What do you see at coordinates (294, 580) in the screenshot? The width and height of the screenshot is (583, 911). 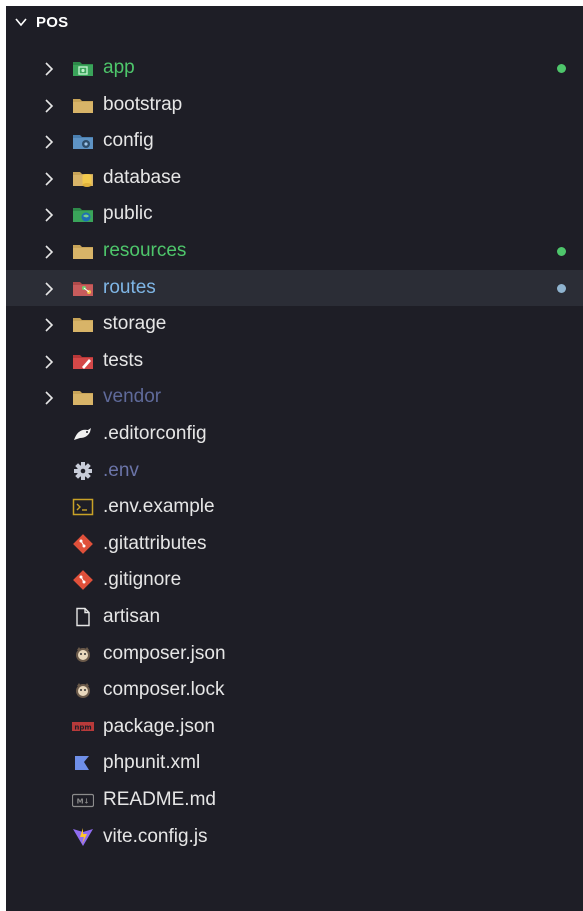 I see `file-row-gitignore: .gitignore` at bounding box center [294, 580].